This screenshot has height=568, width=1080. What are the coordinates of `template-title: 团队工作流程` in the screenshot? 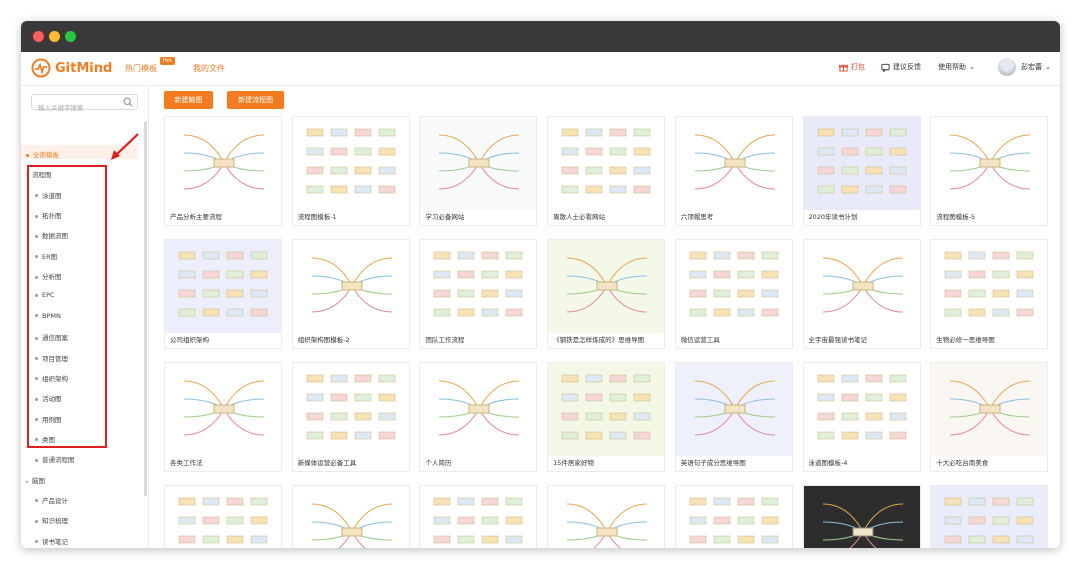 It's located at (445, 340).